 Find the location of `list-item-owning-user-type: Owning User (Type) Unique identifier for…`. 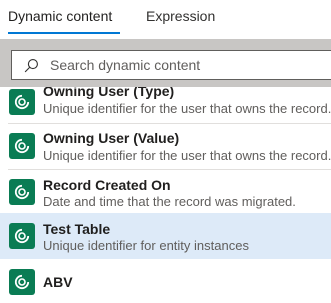

list-item-owning-user-type: Owning User (Type) Unique identifier for… is located at coordinates (165, 105).